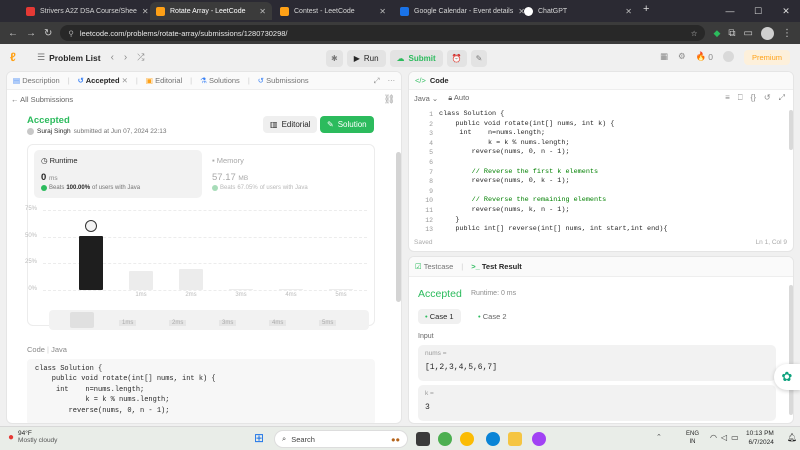  I want to click on user-avatar, so click(728, 56).